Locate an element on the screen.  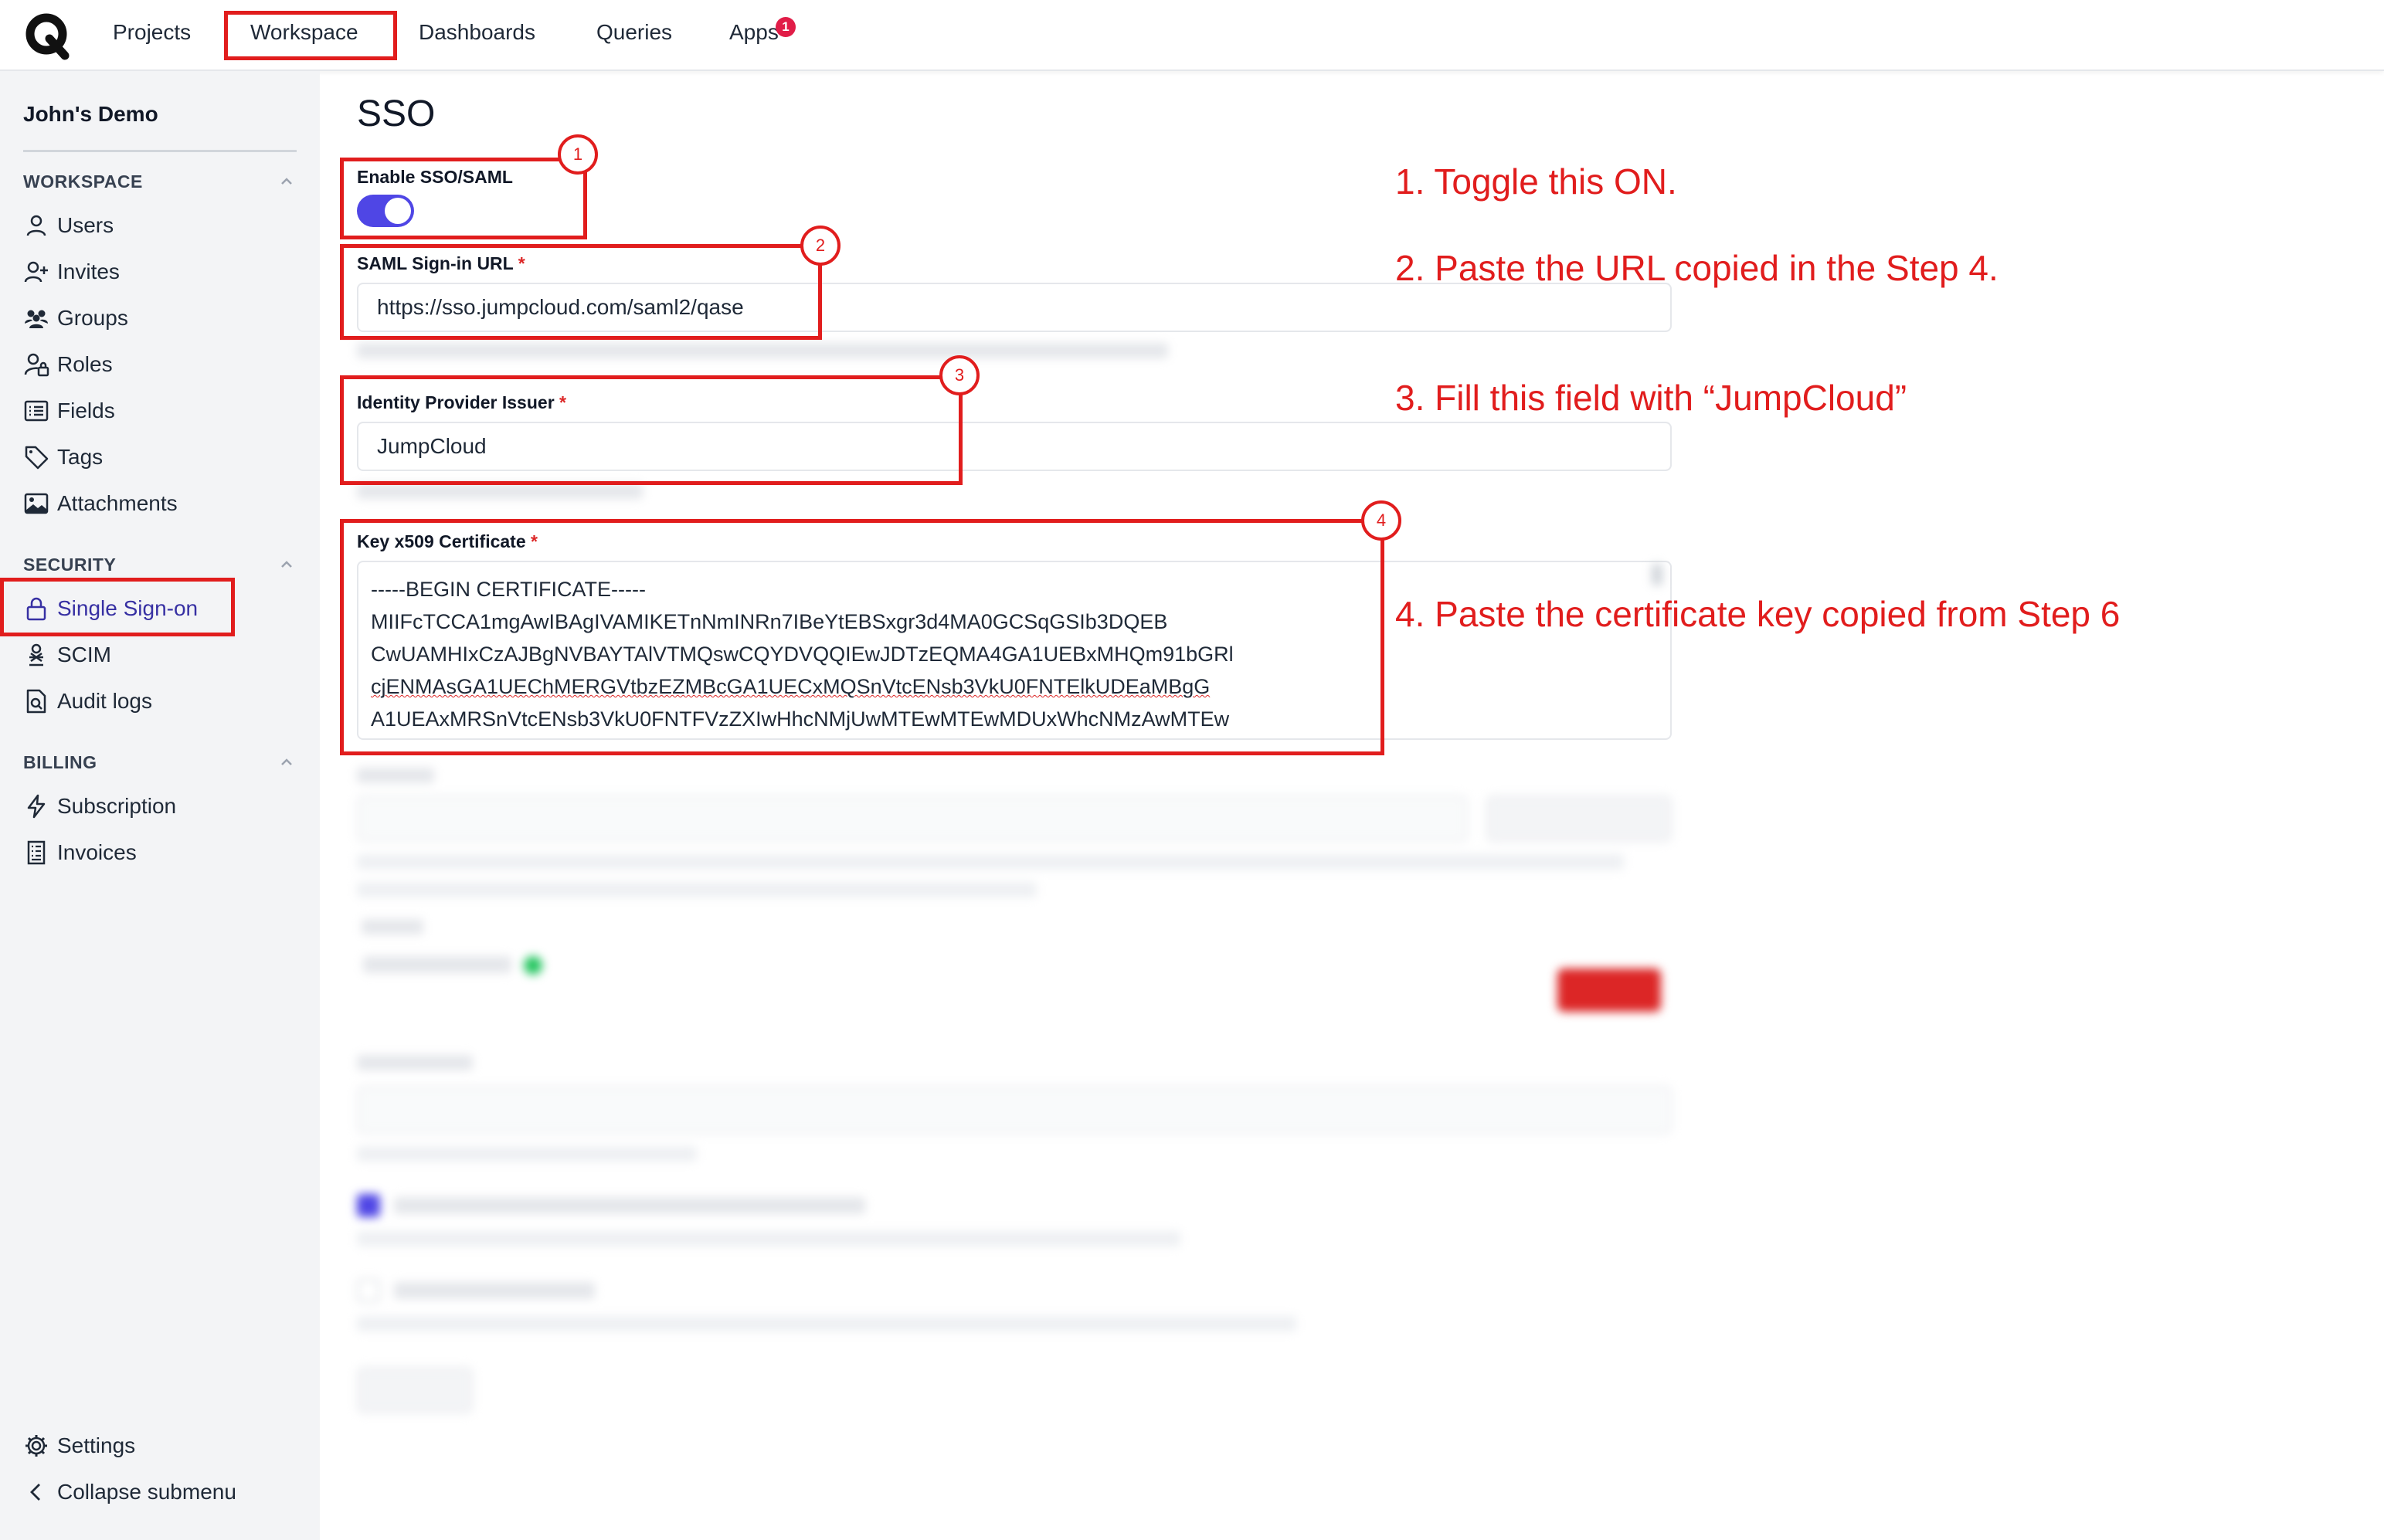
disable-common-login-help is located at coordinates (826, 1324).